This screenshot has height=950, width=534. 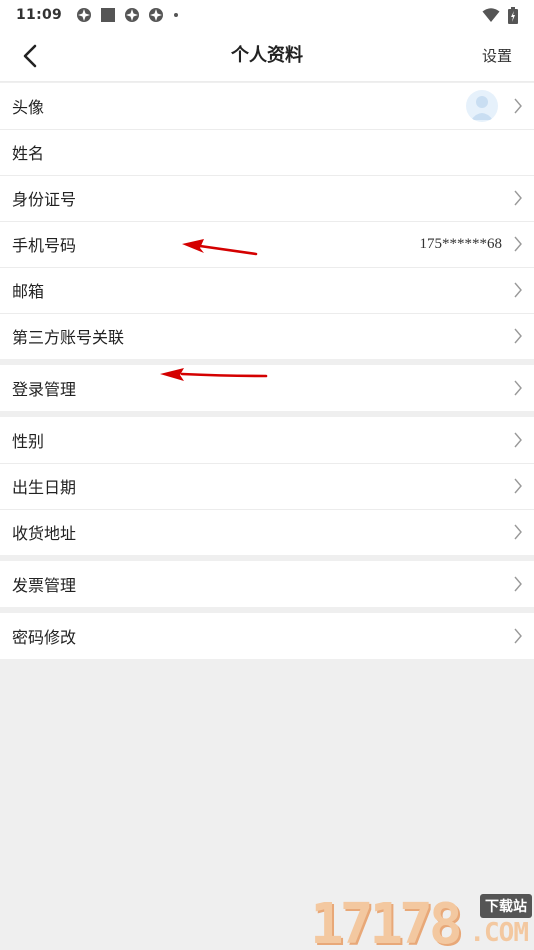 What do you see at coordinates (506, 906) in the screenshot?
I see `watermark-badge: 下载站` at bounding box center [506, 906].